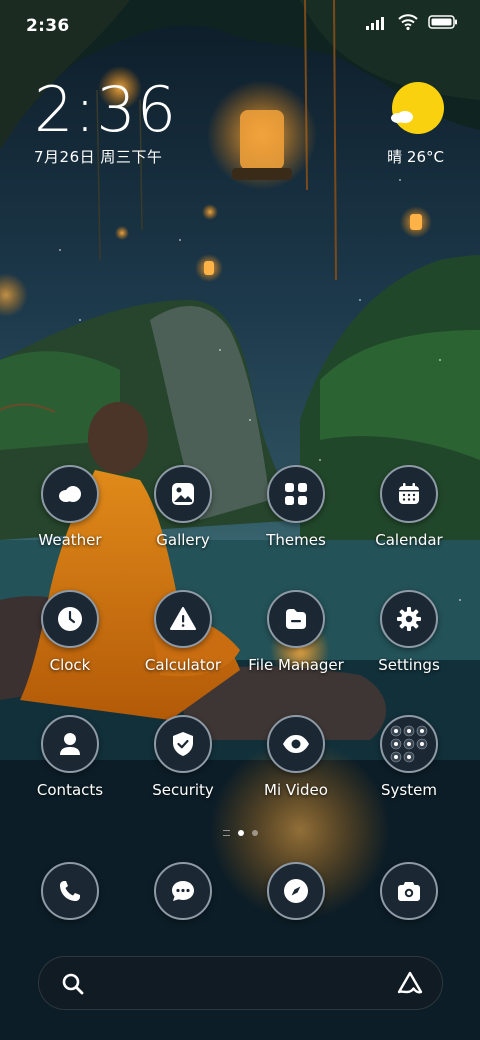  I want to click on dock-camera, so click(409, 891).